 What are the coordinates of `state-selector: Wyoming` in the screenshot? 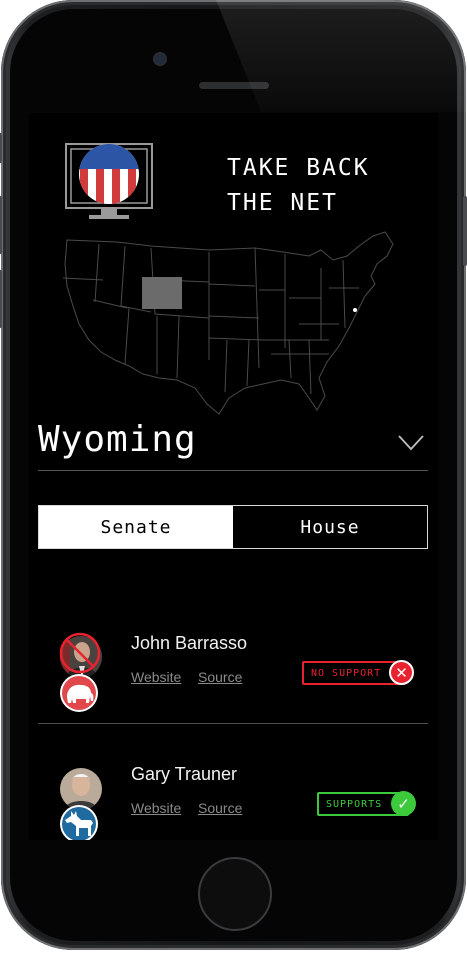 It's located at (233, 442).